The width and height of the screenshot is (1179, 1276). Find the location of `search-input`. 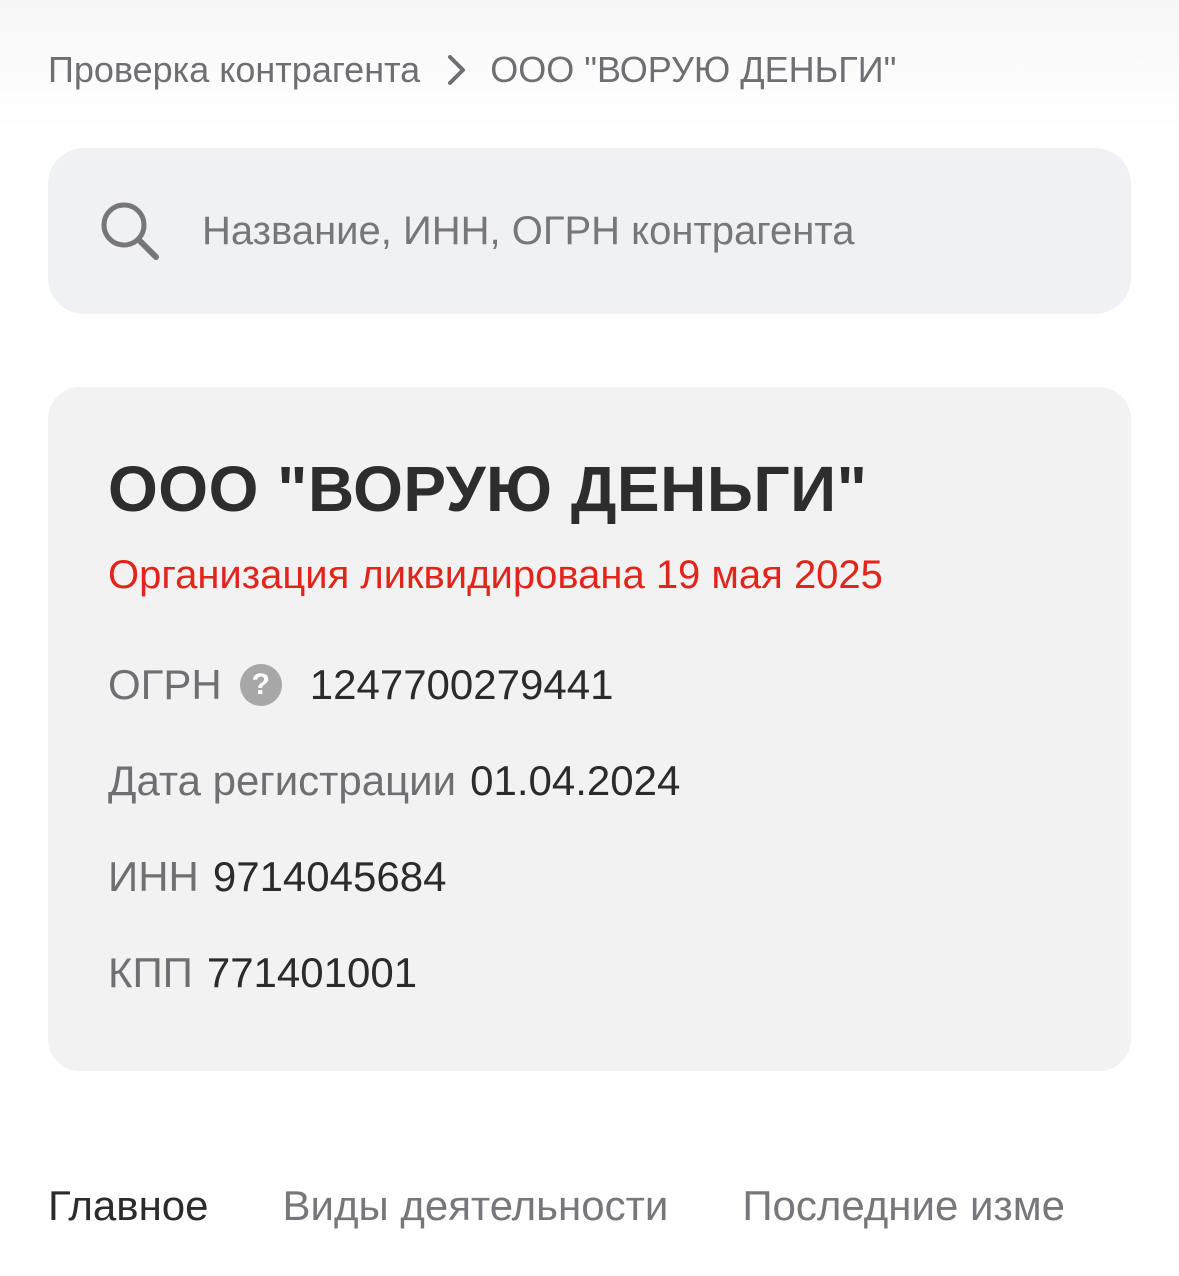

search-input is located at coordinates (652, 231).